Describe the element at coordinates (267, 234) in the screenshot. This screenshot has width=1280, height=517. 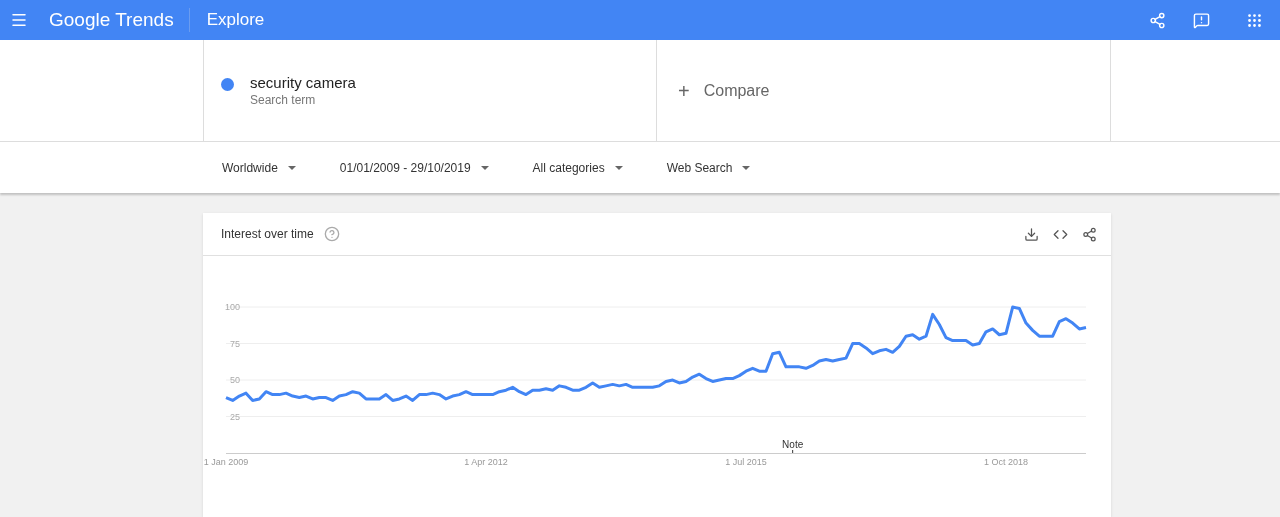
I see `card-title: Interest over time` at that location.